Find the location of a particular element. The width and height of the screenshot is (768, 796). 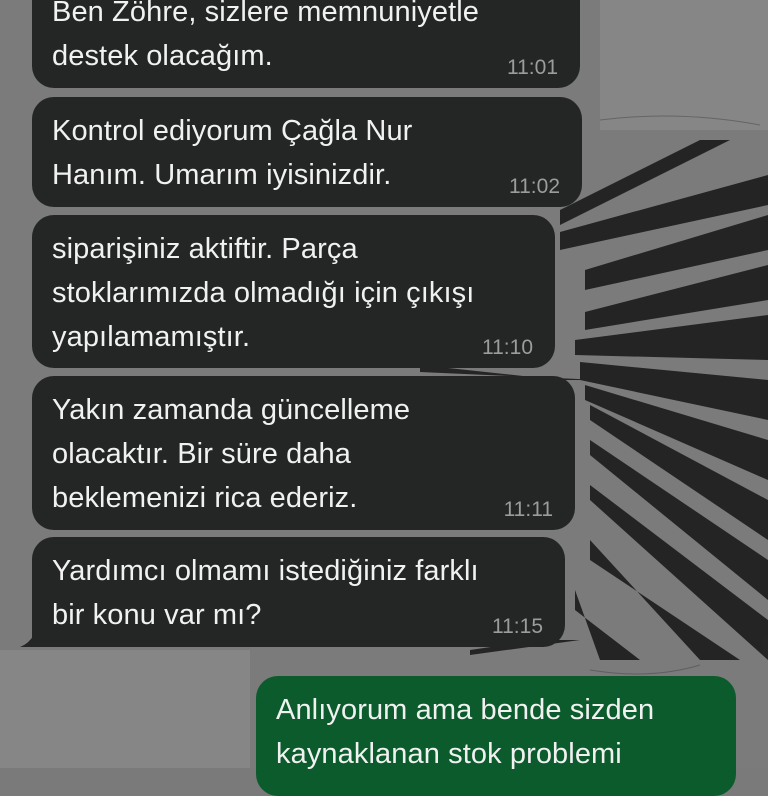

message-timestamp: 11:11 is located at coordinates (528, 509).